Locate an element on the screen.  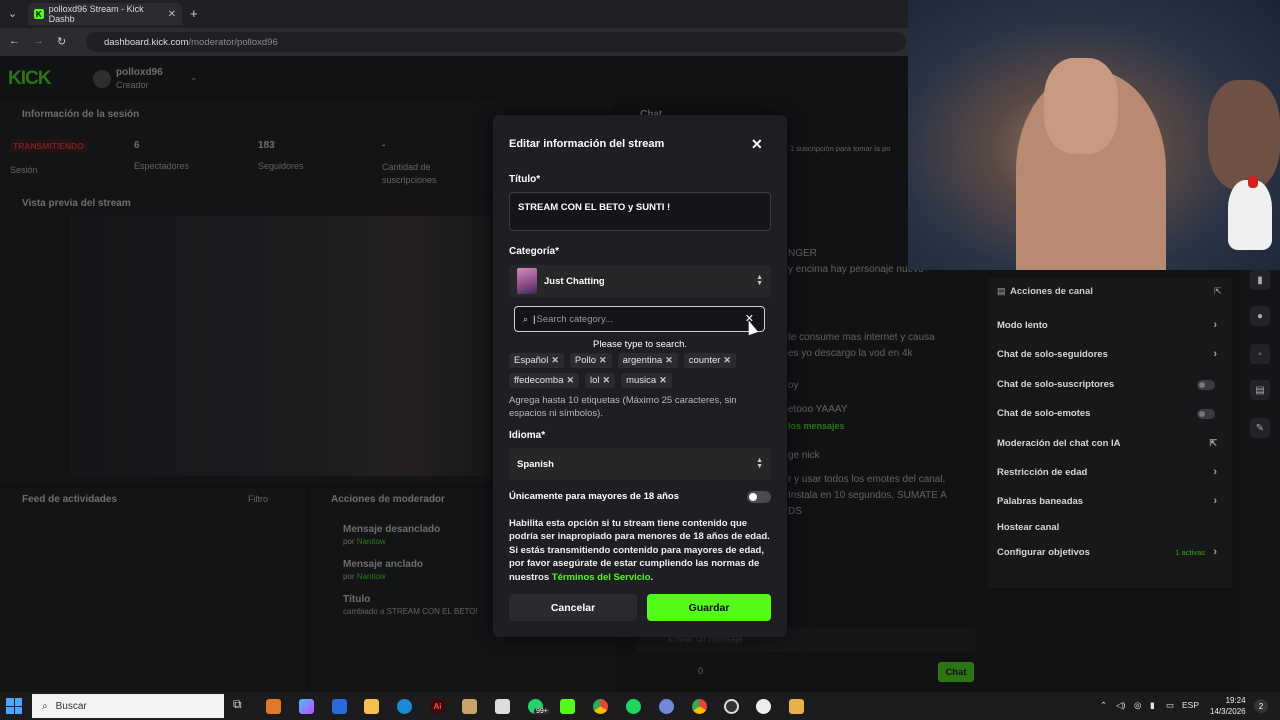
notification-count: 2 is located at coordinates (1261, 706).